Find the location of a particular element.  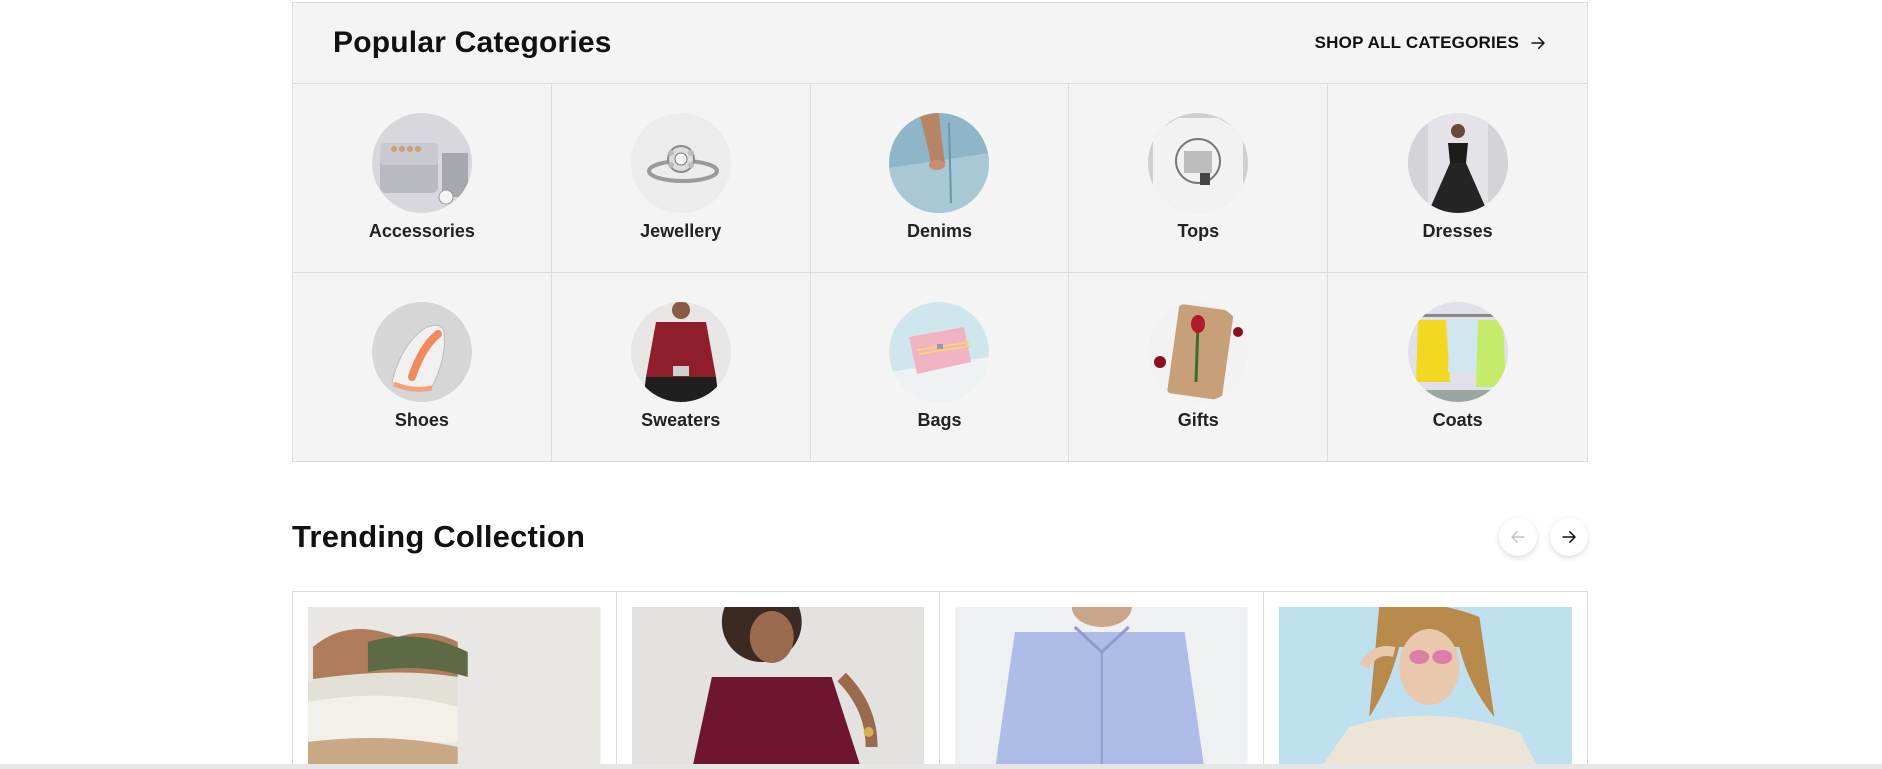

carousel-prev-button is located at coordinates (1518, 537).